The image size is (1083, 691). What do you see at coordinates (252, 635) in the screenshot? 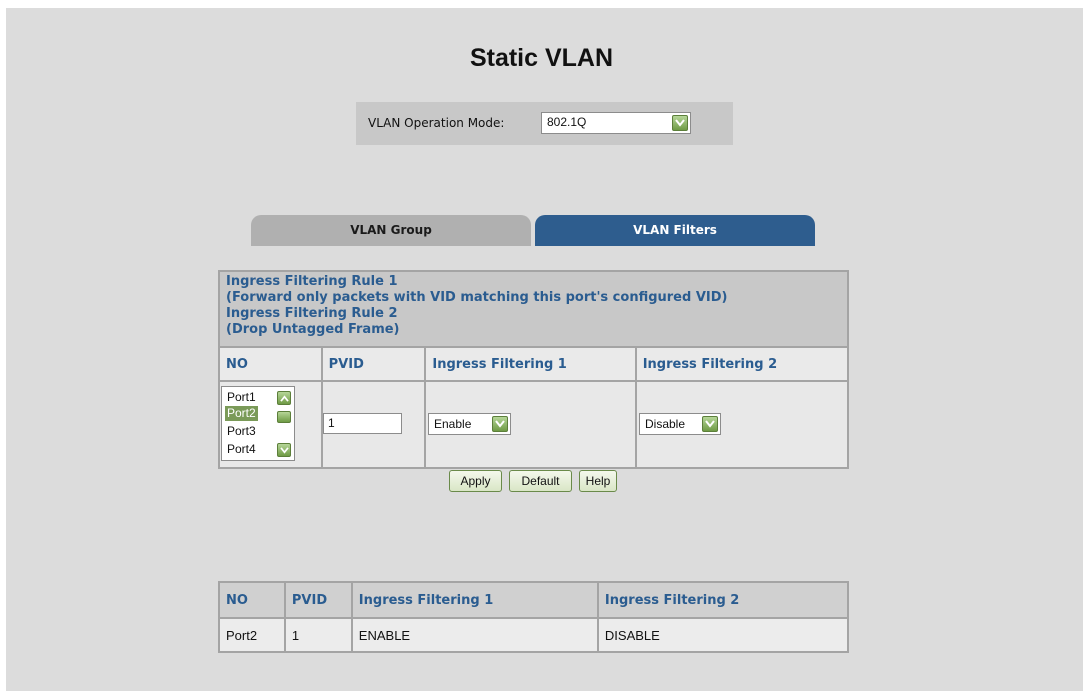
I see `summary-cell-port: Port2` at bounding box center [252, 635].